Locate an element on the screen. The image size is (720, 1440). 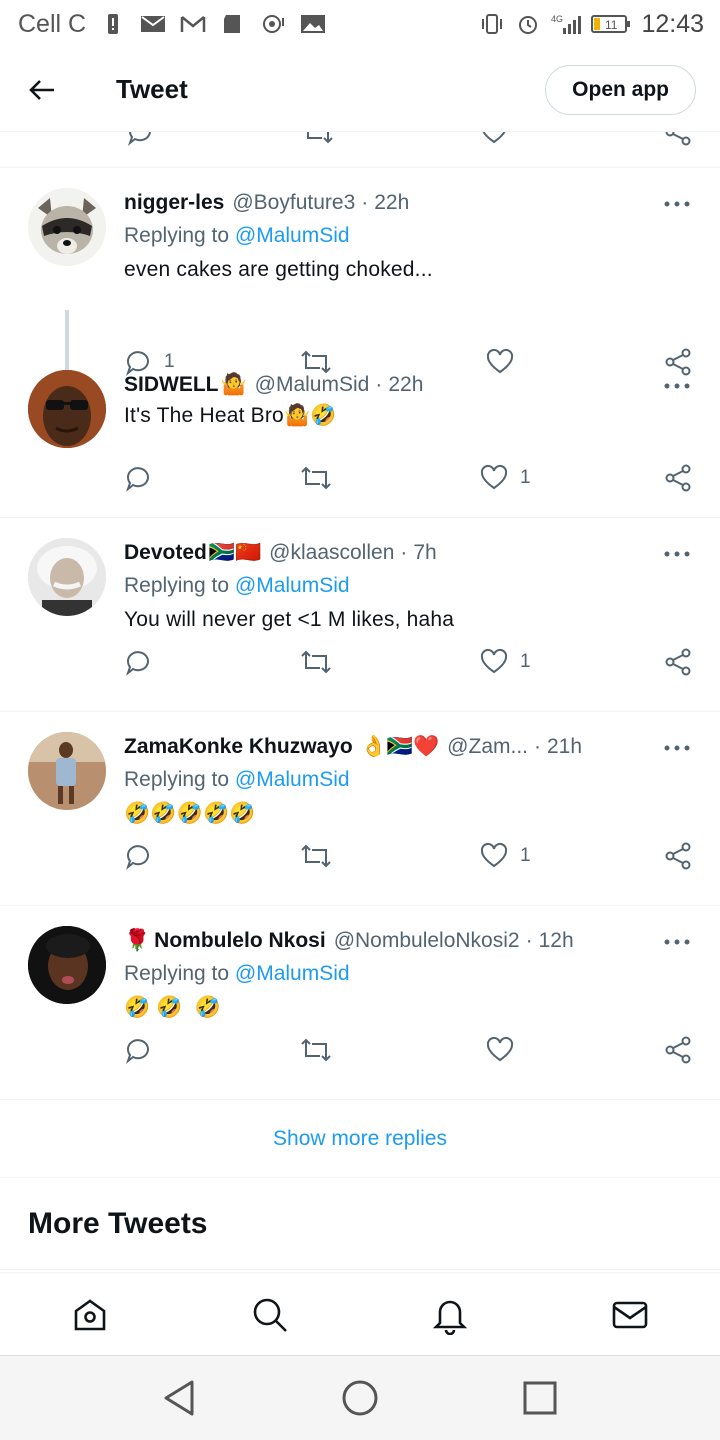
display-name: SIDWELL is located at coordinates (171, 385).